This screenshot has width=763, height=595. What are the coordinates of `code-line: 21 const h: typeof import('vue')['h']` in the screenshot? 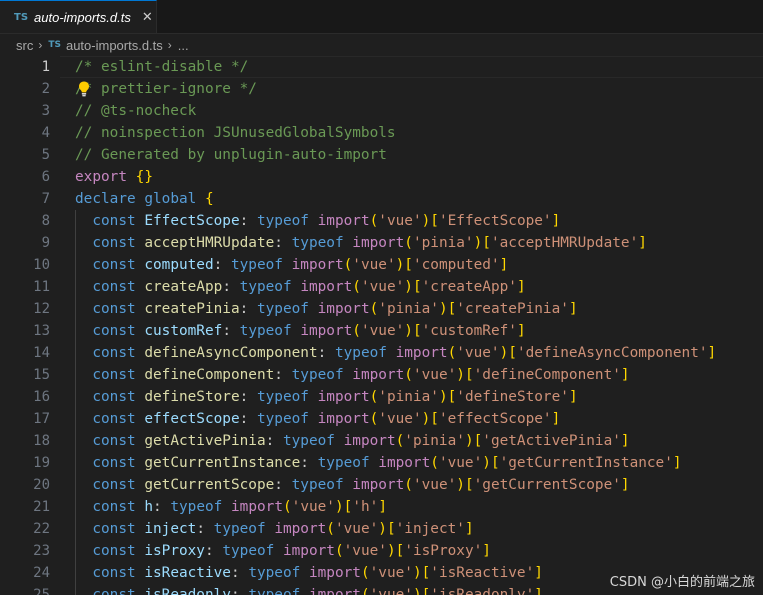 It's located at (381, 507).